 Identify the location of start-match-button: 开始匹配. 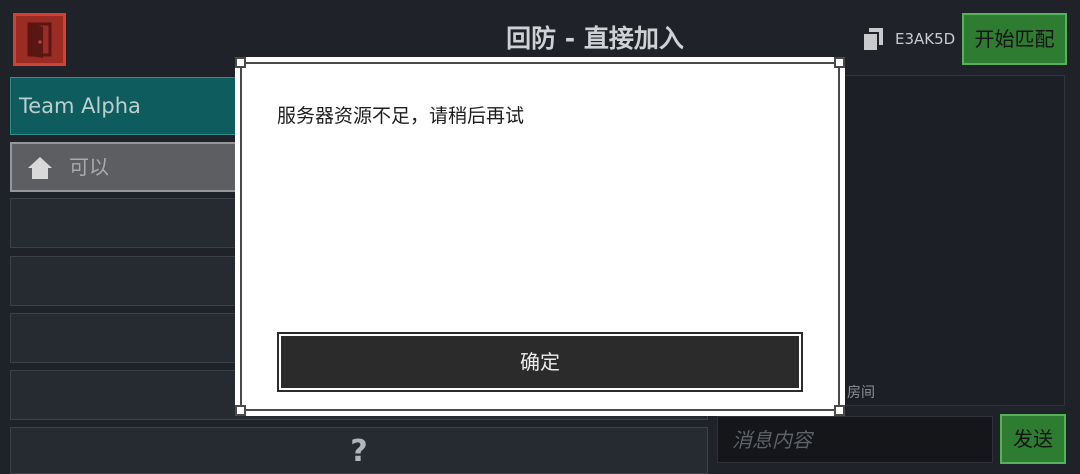
(1014, 39).